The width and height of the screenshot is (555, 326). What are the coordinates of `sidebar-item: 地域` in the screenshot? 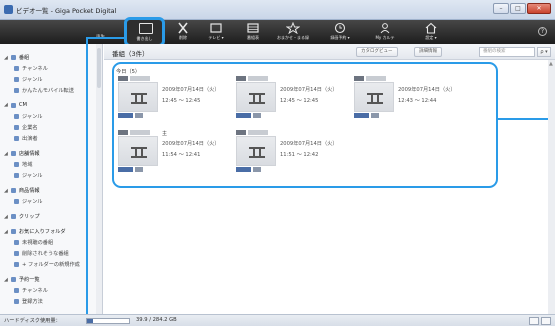 It's located at (23, 164).